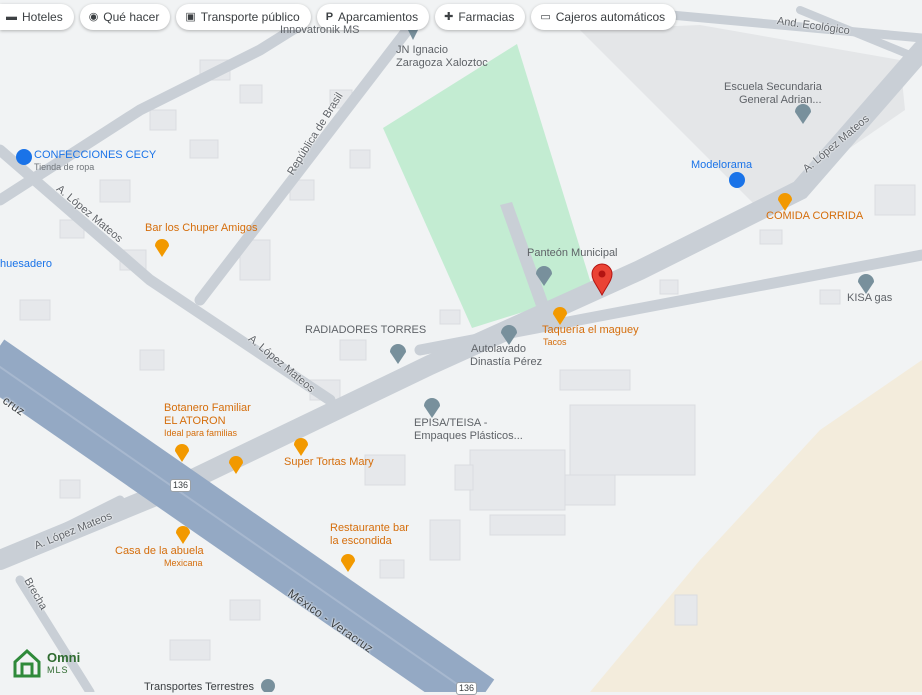 This screenshot has height=695, width=922. What do you see at coordinates (319, 30) in the screenshot?
I see `label-innovatronik: Innovatronik MS` at bounding box center [319, 30].